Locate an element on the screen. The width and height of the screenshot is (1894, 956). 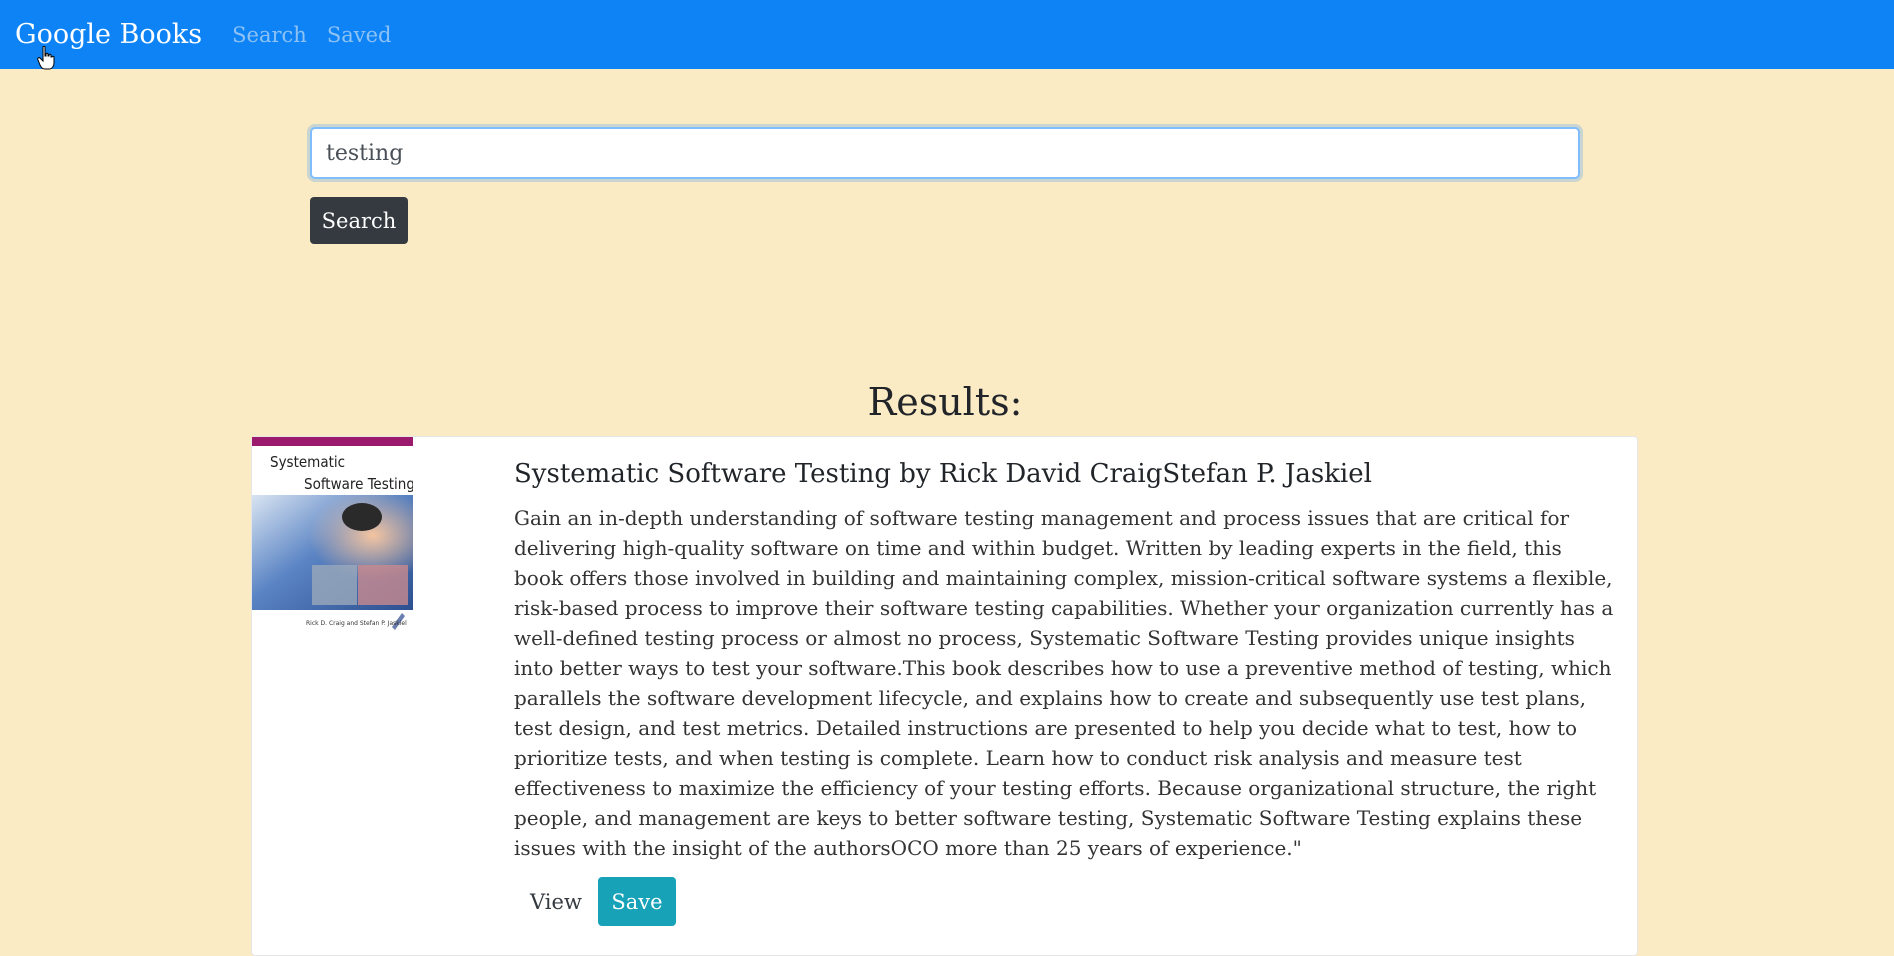
results-heading: Results: is located at coordinates (945, 402).